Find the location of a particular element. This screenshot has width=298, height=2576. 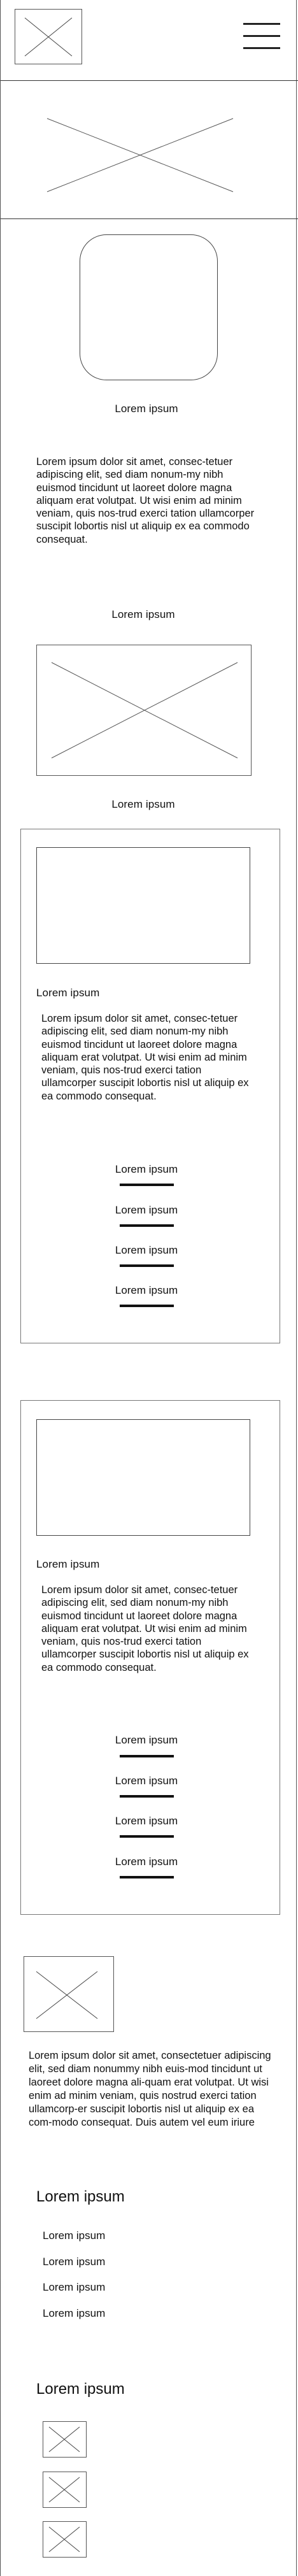

avatar is located at coordinates (149, 307).